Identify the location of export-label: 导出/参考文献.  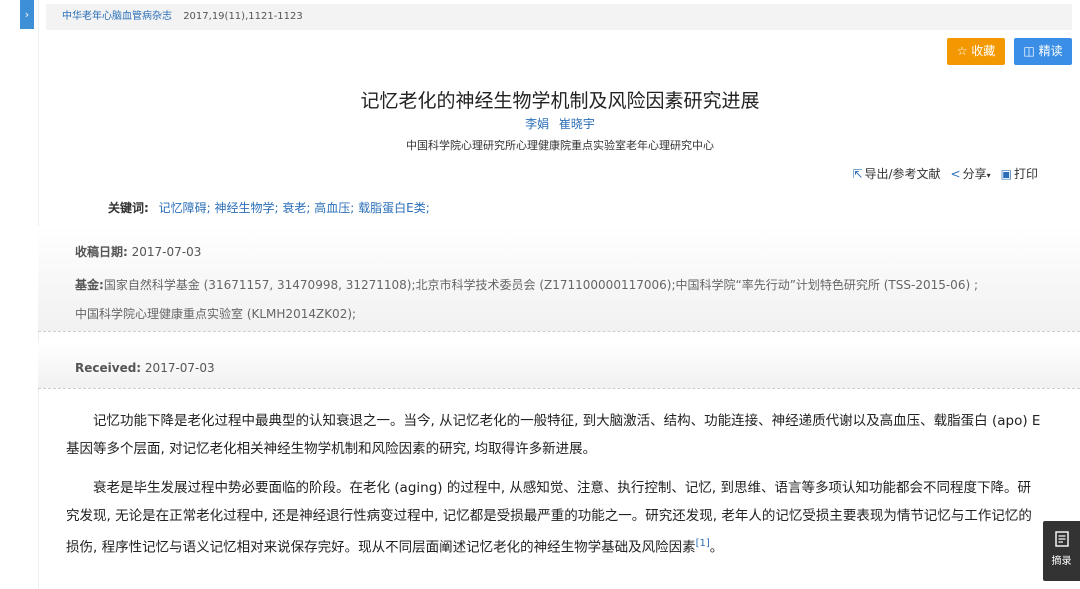
(902, 174).